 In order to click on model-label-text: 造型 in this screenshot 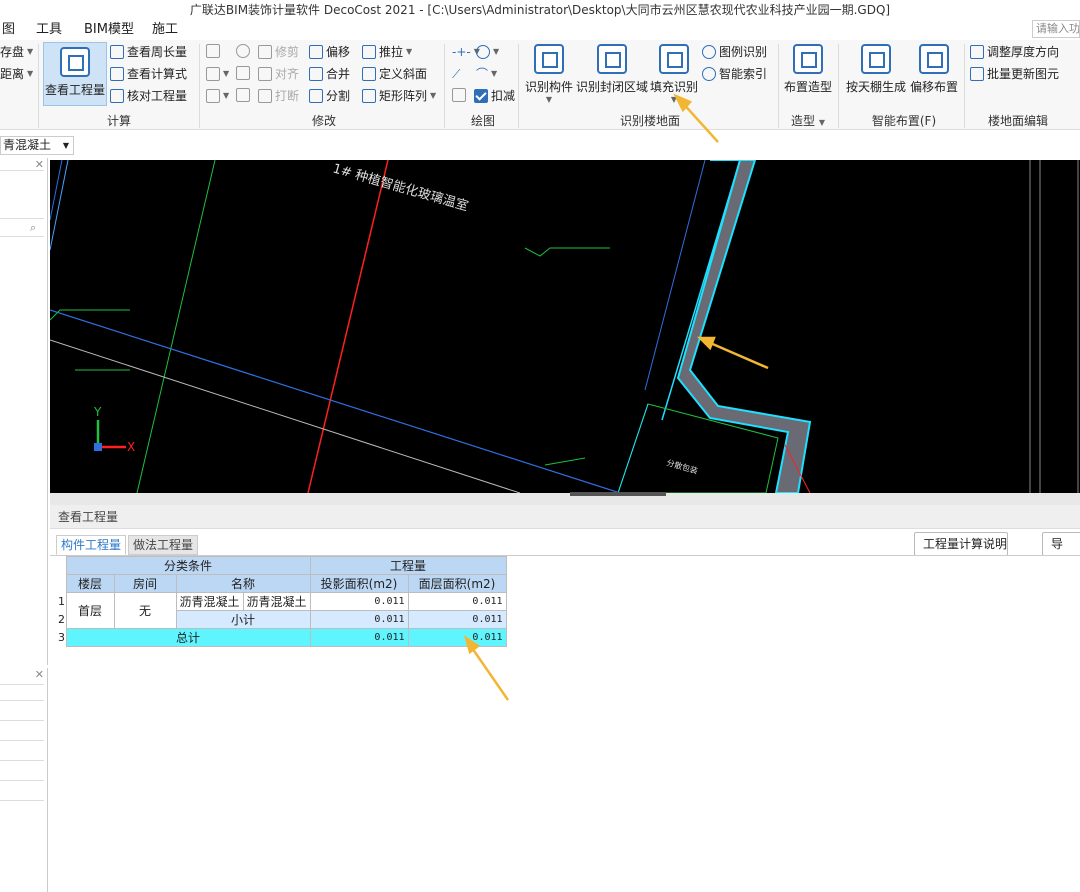, I will do `click(803, 121)`.